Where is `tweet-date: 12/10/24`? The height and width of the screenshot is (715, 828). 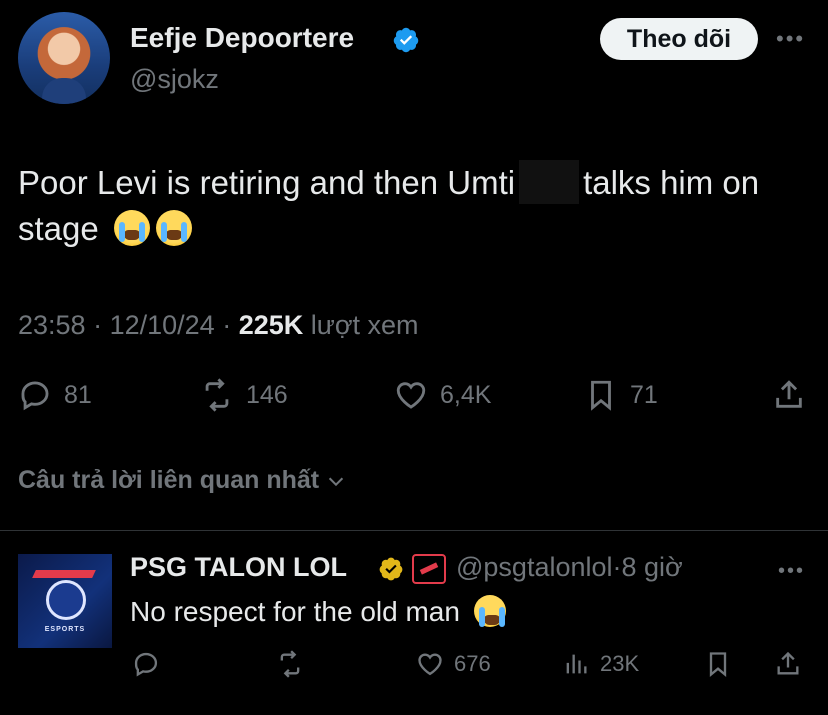 tweet-date: 12/10/24 is located at coordinates (162, 325).